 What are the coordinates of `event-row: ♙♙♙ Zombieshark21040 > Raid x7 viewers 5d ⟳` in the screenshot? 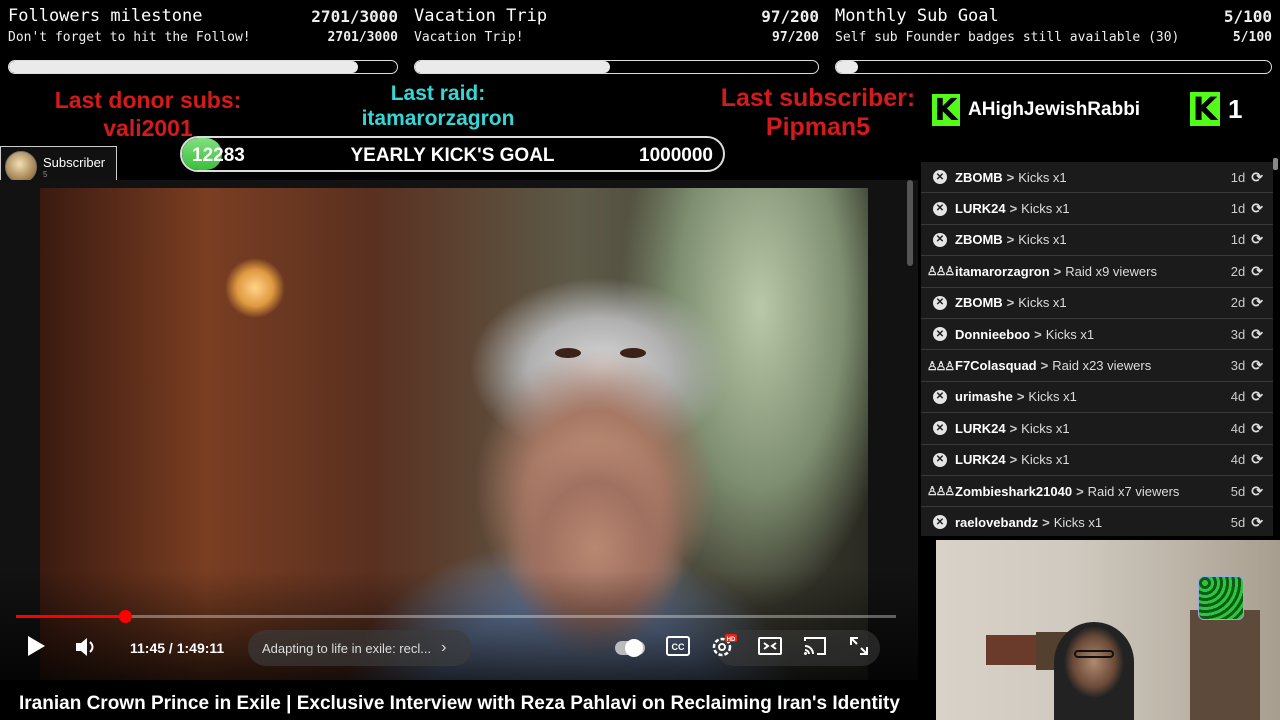 It's located at (1097, 492).